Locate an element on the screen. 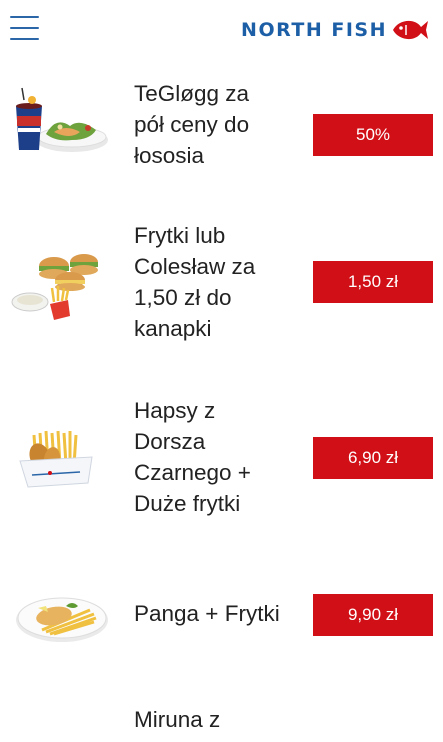 The width and height of the screenshot is (443, 742). sandwiches-fries-coleslaw-image is located at coordinates (54, 287).